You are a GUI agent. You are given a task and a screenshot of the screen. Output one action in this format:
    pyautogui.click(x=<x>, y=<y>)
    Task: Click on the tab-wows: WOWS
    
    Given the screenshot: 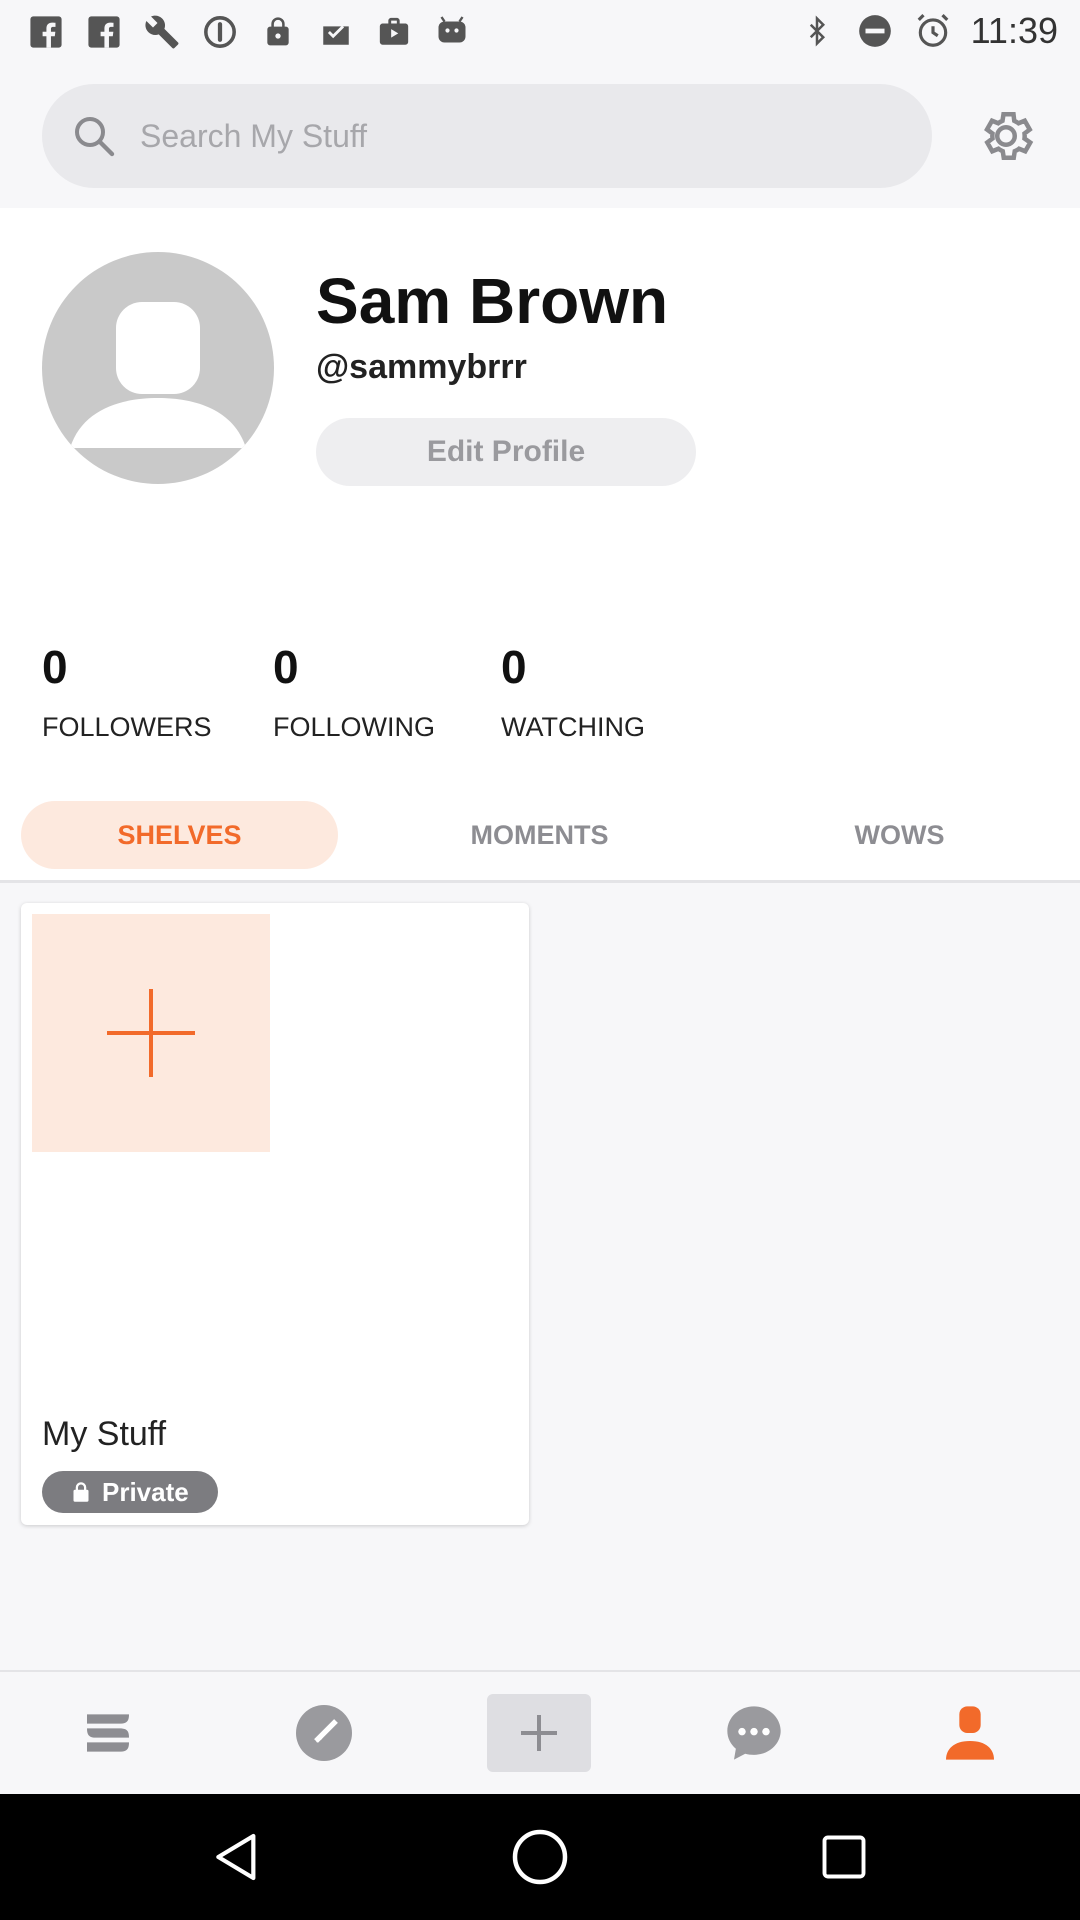 What is the action you would take?
    pyautogui.click(x=899, y=835)
    